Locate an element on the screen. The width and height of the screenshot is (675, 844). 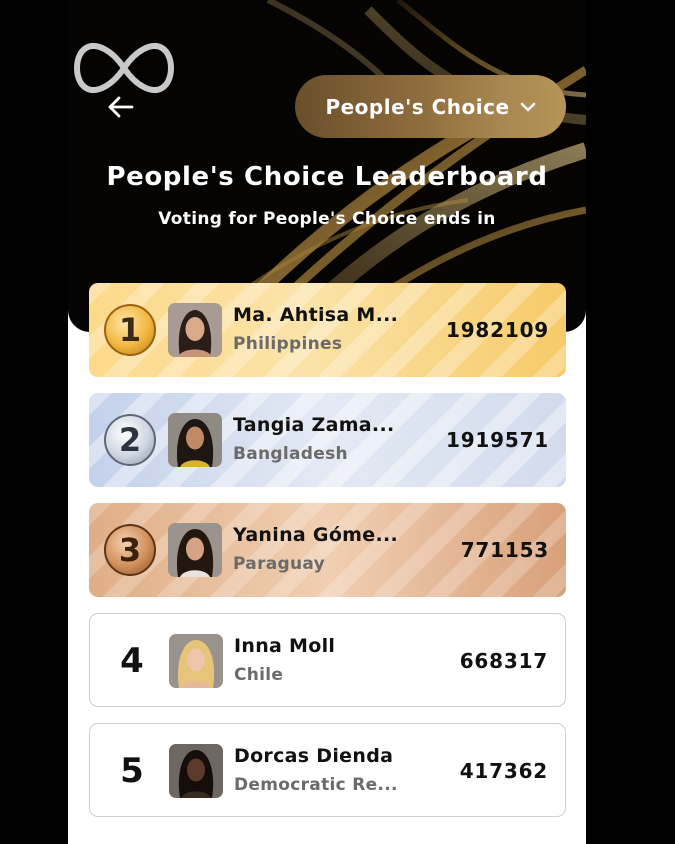
contestant-country: Philippines is located at coordinates (288, 344).